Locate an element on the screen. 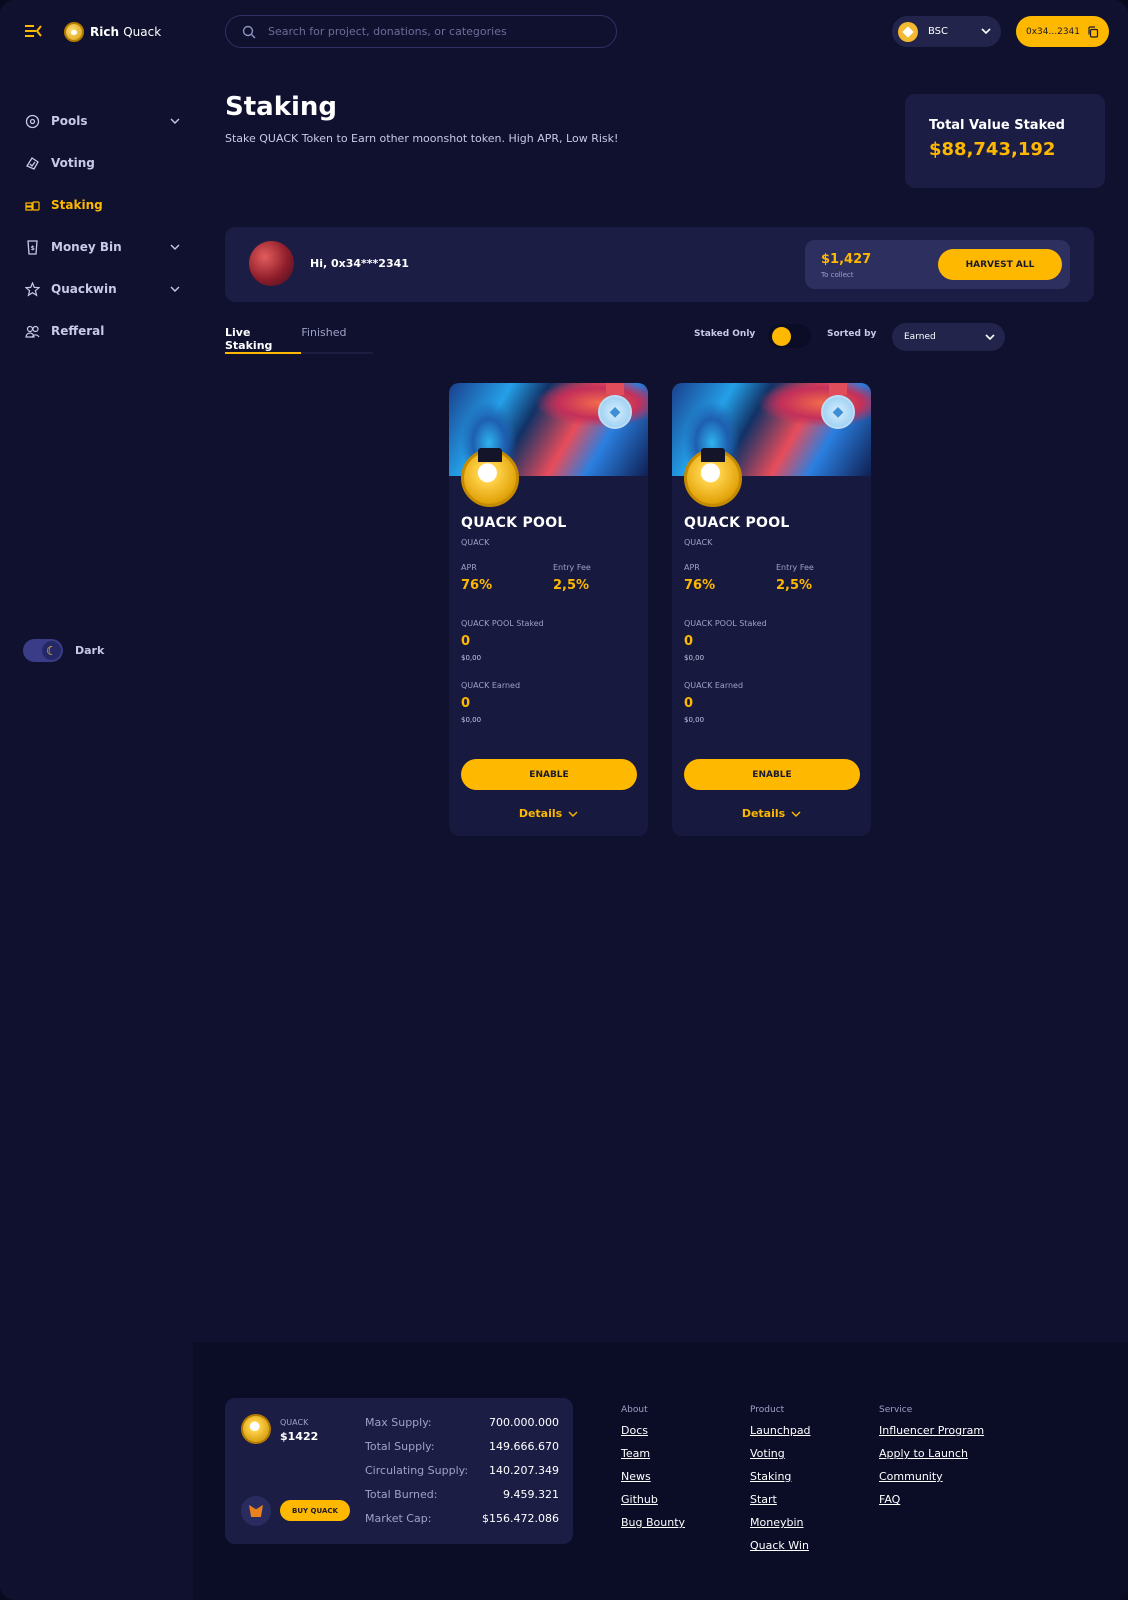 This screenshot has height=1600, width=1128. sidebar-item-quackwin: Quackwin is located at coordinates (102, 289).